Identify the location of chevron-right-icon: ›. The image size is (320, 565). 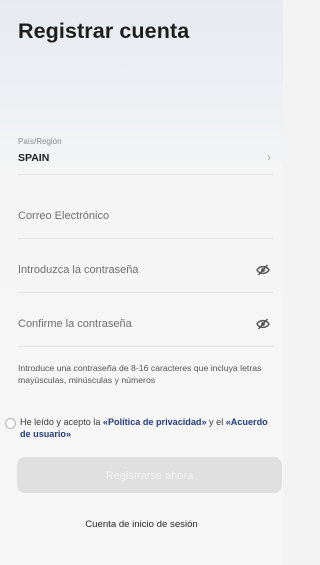
(269, 157).